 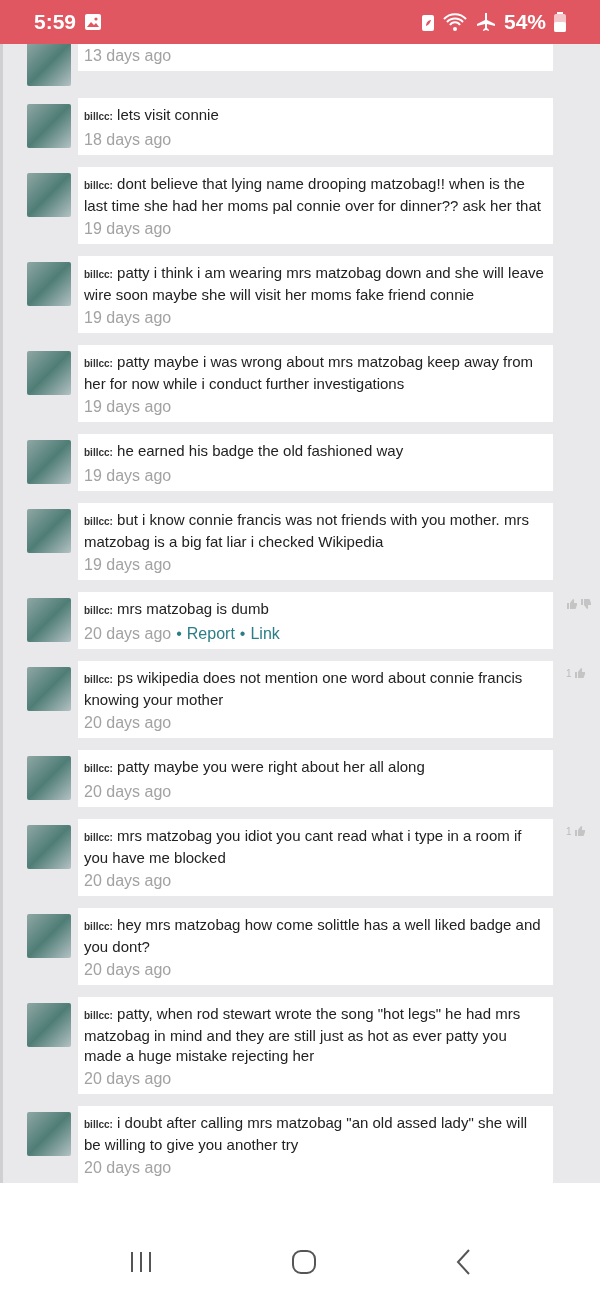 I want to click on comment-text: billcc: mrs matzobag is dumb, so click(x=177, y=609).